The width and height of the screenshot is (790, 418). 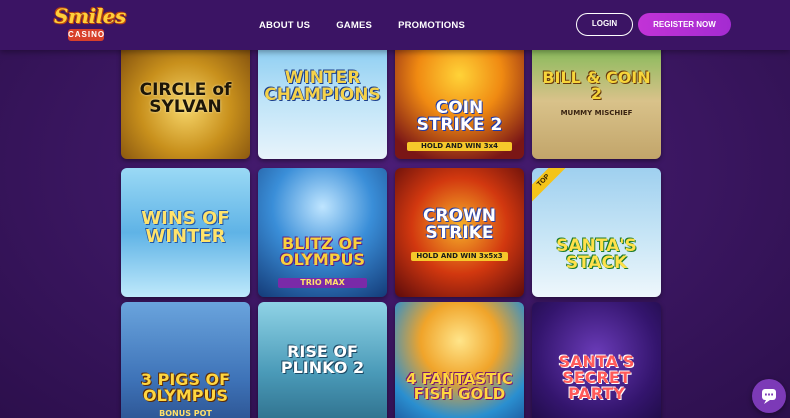 What do you see at coordinates (596, 113) in the screenshot?
I see `game-subtitle: MUMMY MISCHIEF` at bounding box center [596, 113].